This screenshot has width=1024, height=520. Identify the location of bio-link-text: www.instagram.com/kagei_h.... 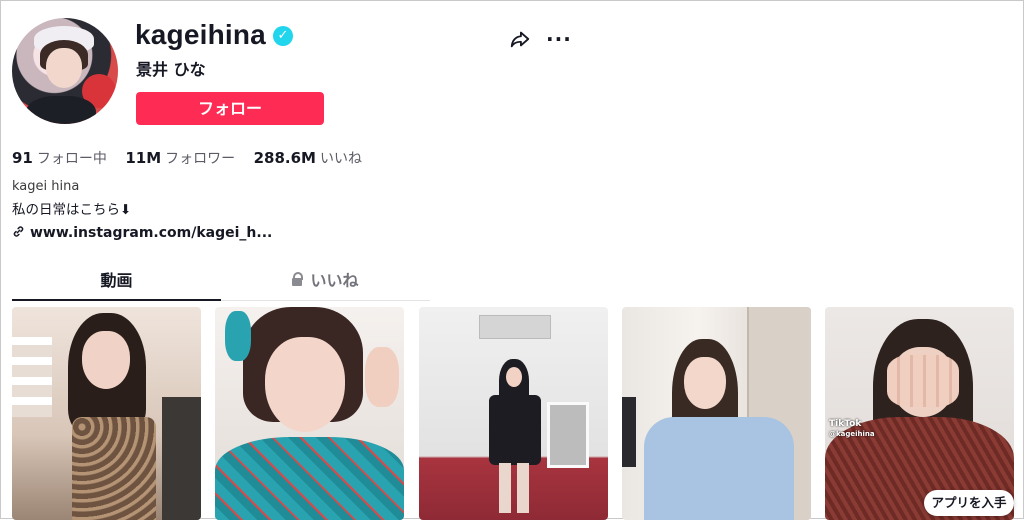
(151, 233).